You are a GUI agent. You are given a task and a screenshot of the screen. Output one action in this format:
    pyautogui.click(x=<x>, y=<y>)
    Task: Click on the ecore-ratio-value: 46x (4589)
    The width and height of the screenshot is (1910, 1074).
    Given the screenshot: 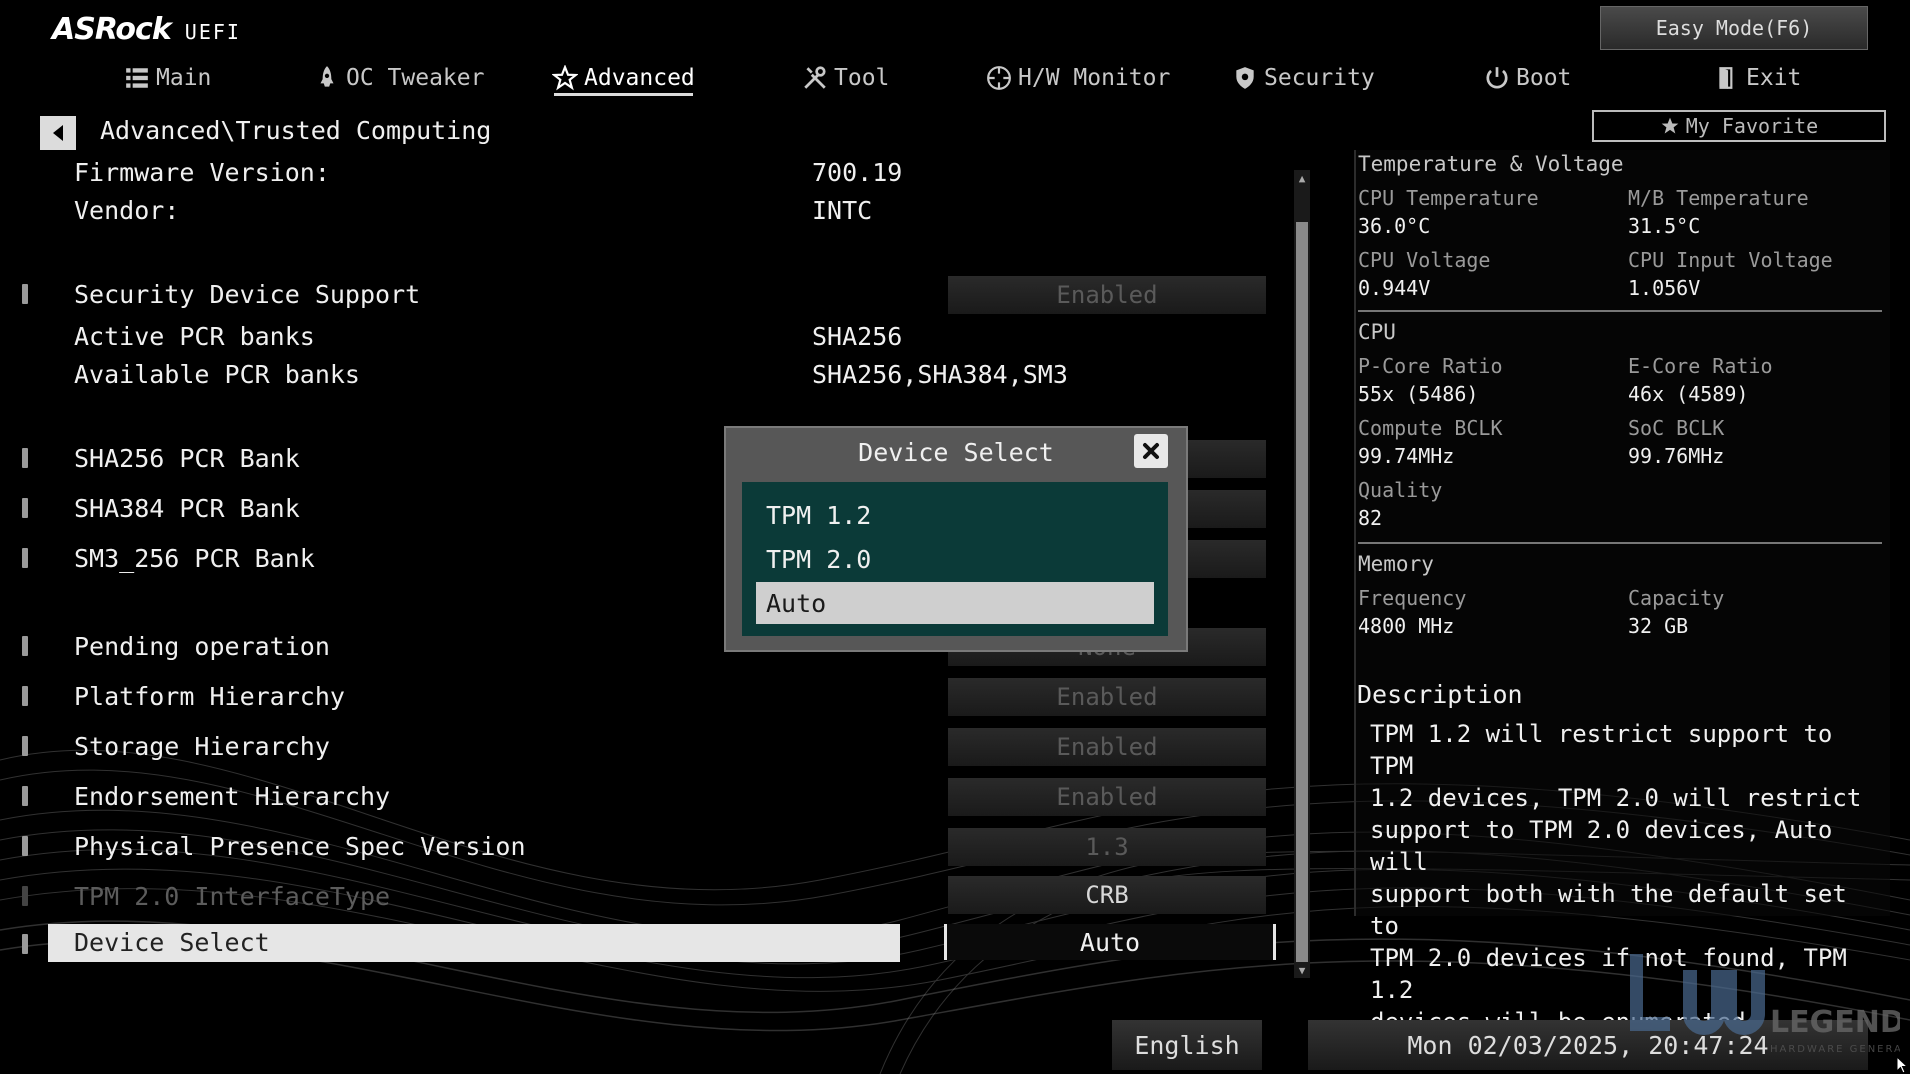 What is the action you would take?
    pyautogui.click(x=1688, y=394)
    